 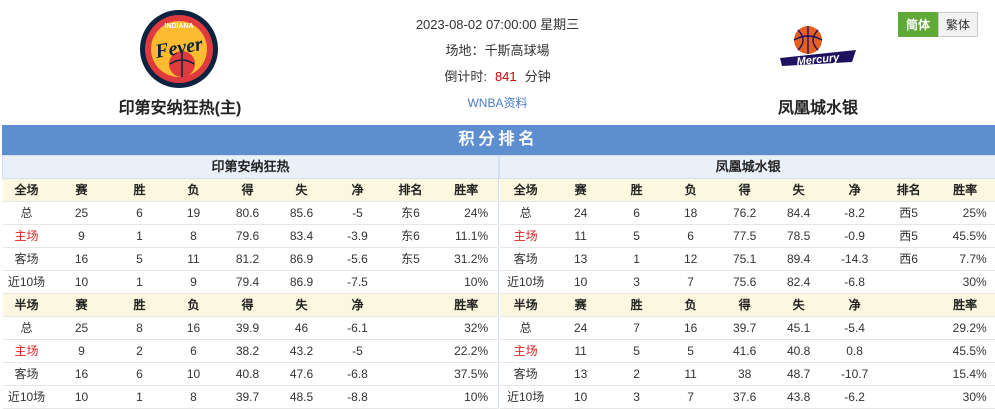 What do you see at coordinates (497, 103) in the screenshot?
I see `wnba-data-link: WNBA资料` at bounding box center [497, 103].